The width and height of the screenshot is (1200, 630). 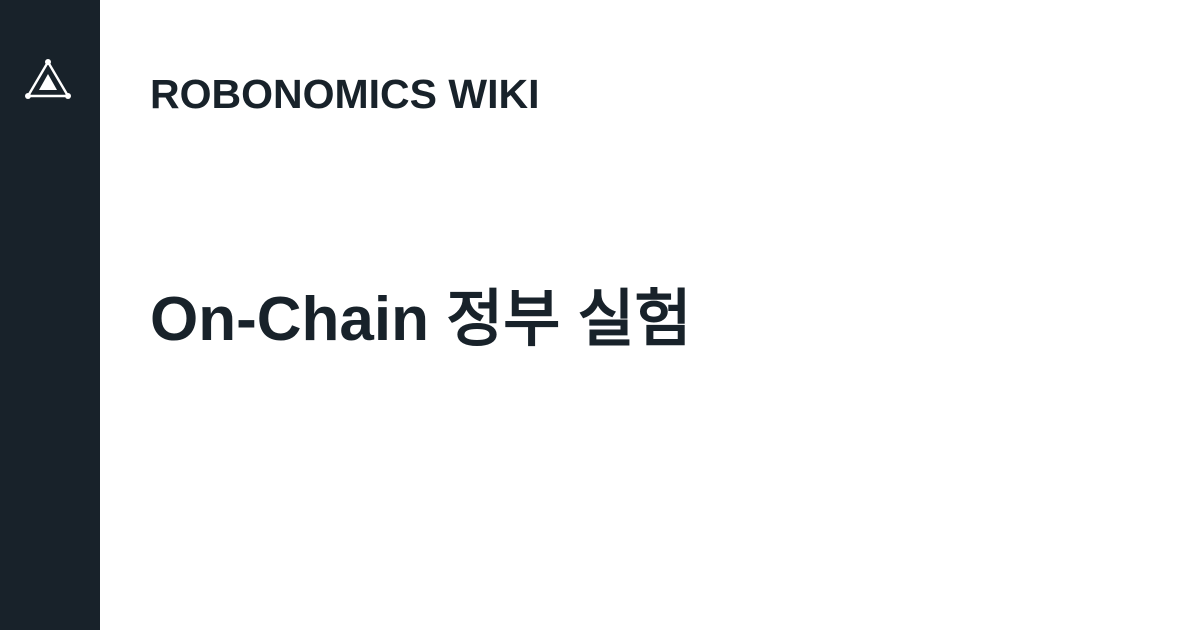 I want to click on sidebar, so click(x=50, y=315).